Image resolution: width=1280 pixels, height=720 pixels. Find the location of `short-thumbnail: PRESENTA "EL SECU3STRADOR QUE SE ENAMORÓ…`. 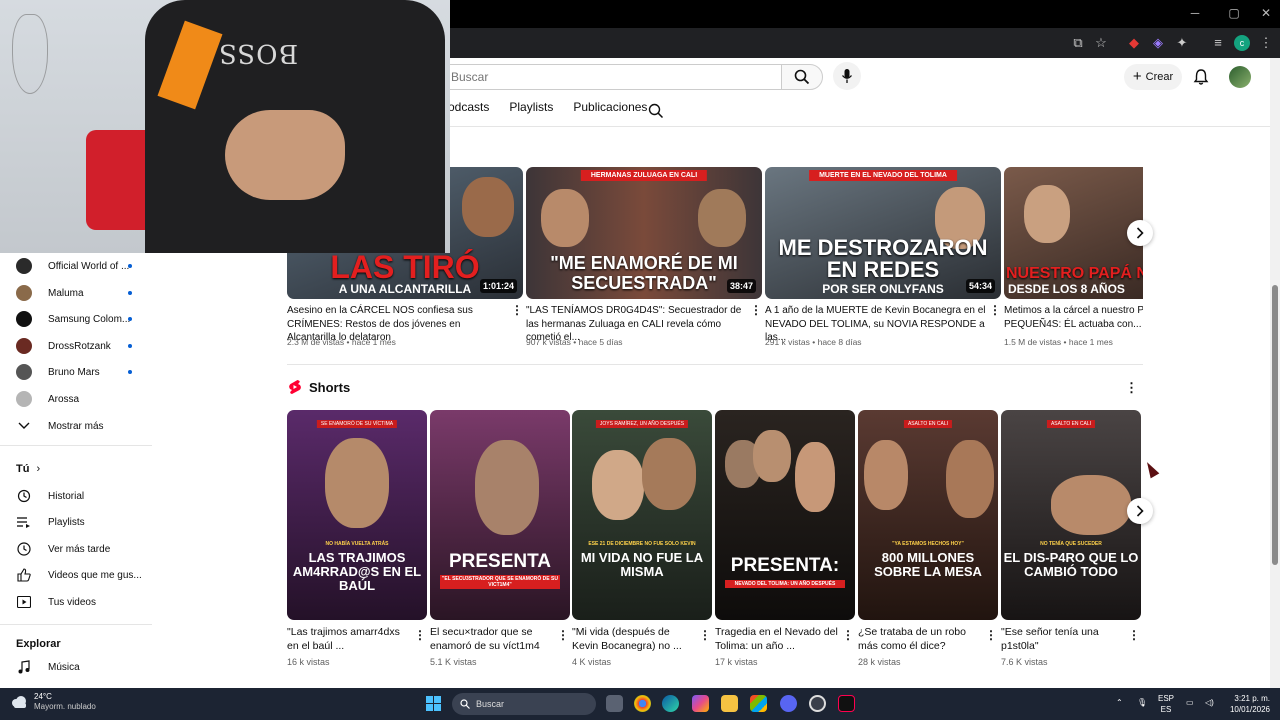

short-thumbnail: PRESENTA "EL SECU3STRADOR QUE SE ENAMORÓ… is located at coordinates (500, 515).